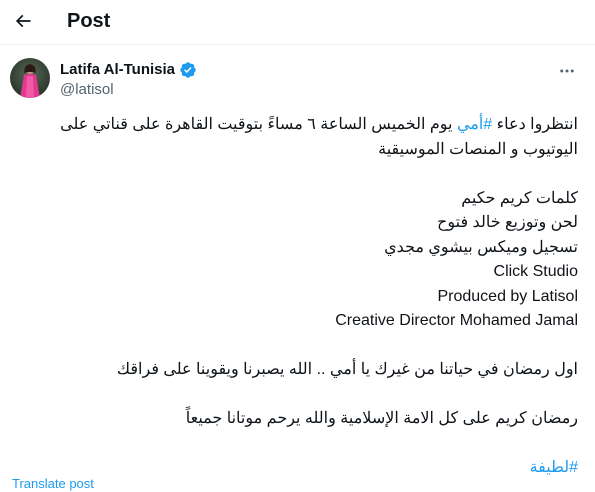  Describe the element at coordinates (507, 222) in the screenshot. I see `credit-music: لحن وتوزيع خالد فتوح` at that location.